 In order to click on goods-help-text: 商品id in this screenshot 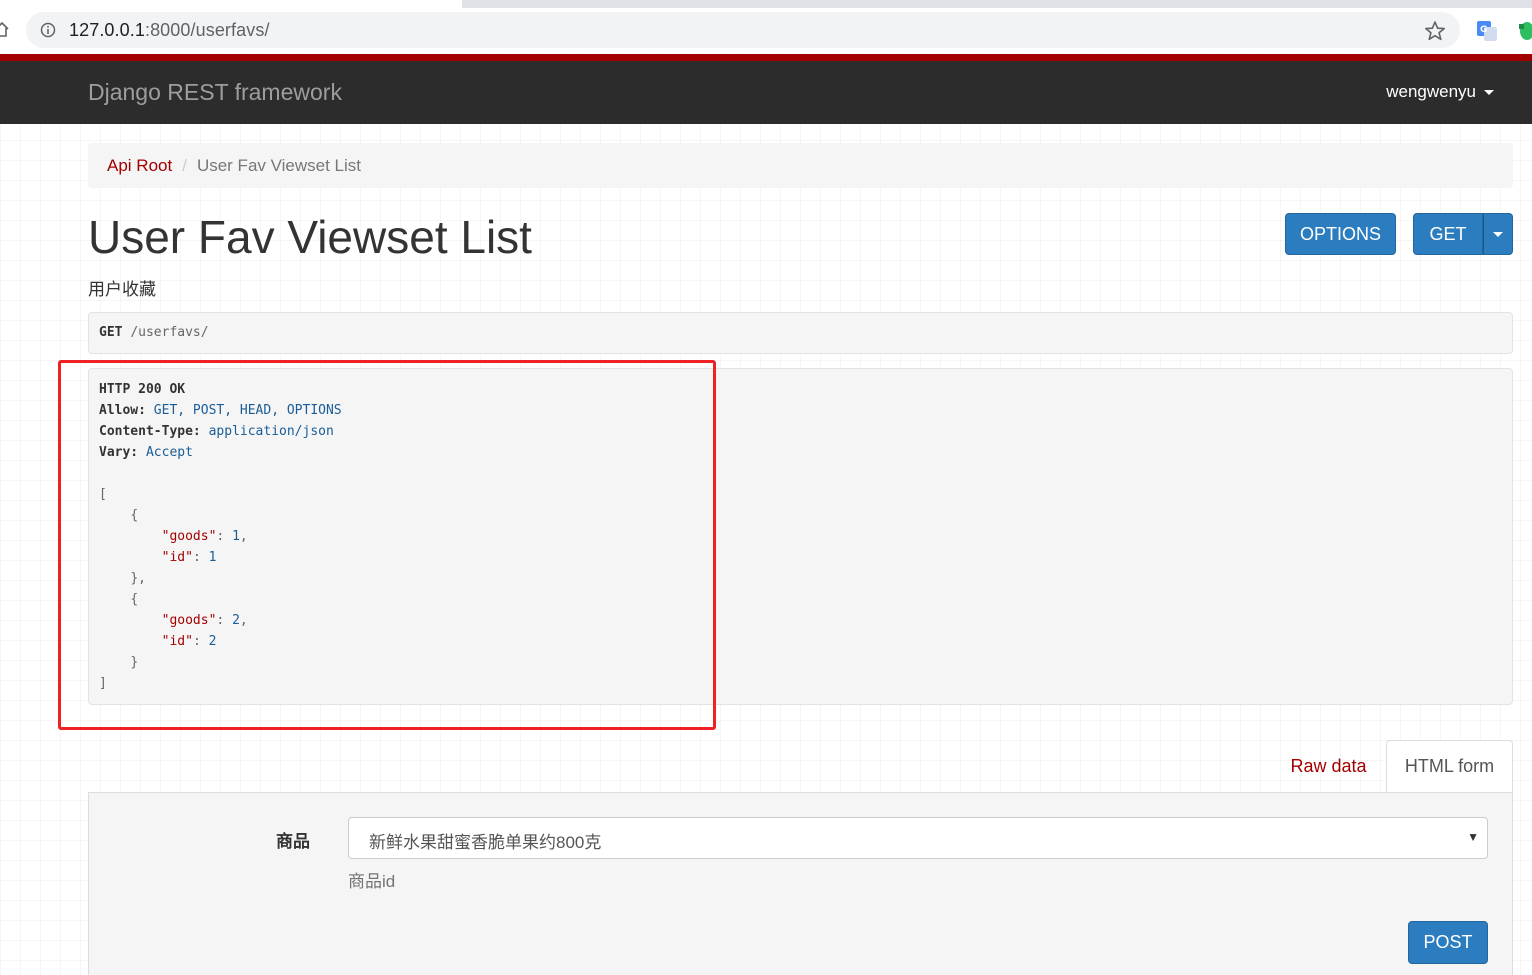, I will do `click(372, 881)`.